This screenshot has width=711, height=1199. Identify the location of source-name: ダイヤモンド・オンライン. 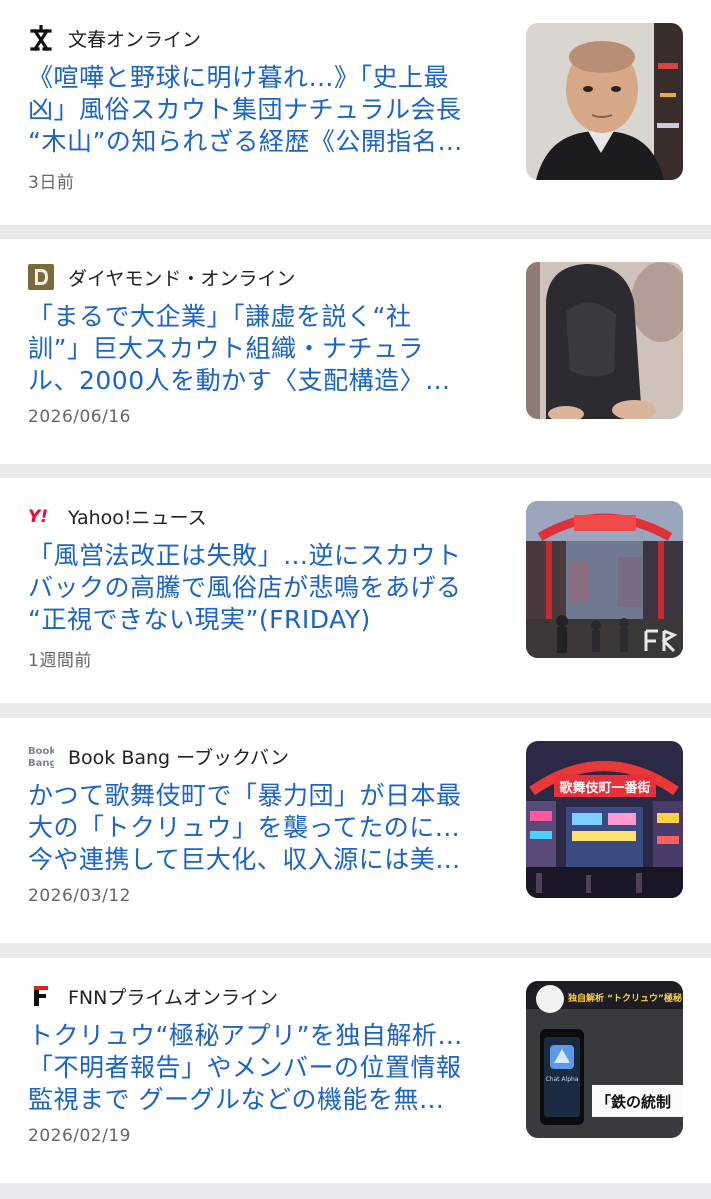
(182, 278).